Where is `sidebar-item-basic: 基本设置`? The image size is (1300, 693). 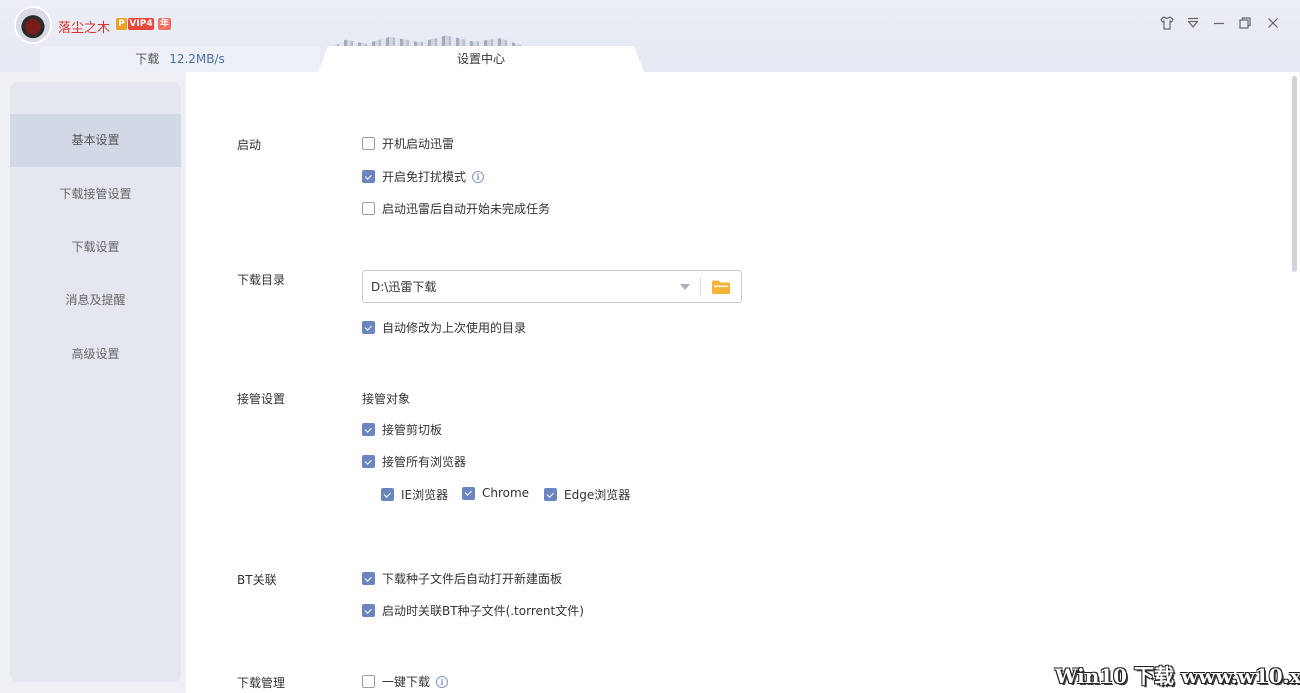
sidebar-item-basic: 基本设置 is located at coordinates (95, 140).